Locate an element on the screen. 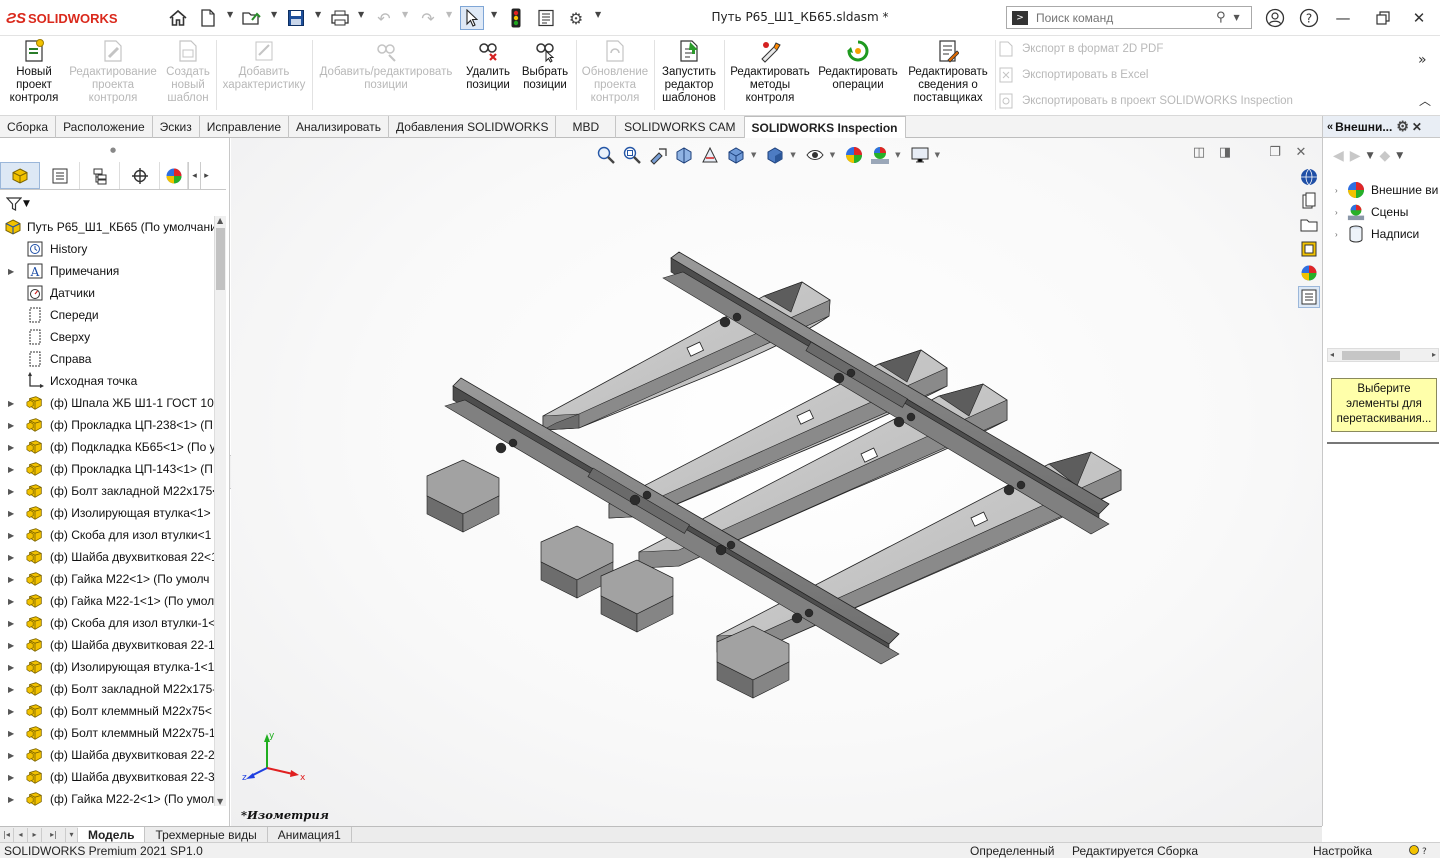 Image resolution: width=1440 pixels, height=858 pixels. command-search-input is located at coordinates (1126, 17).